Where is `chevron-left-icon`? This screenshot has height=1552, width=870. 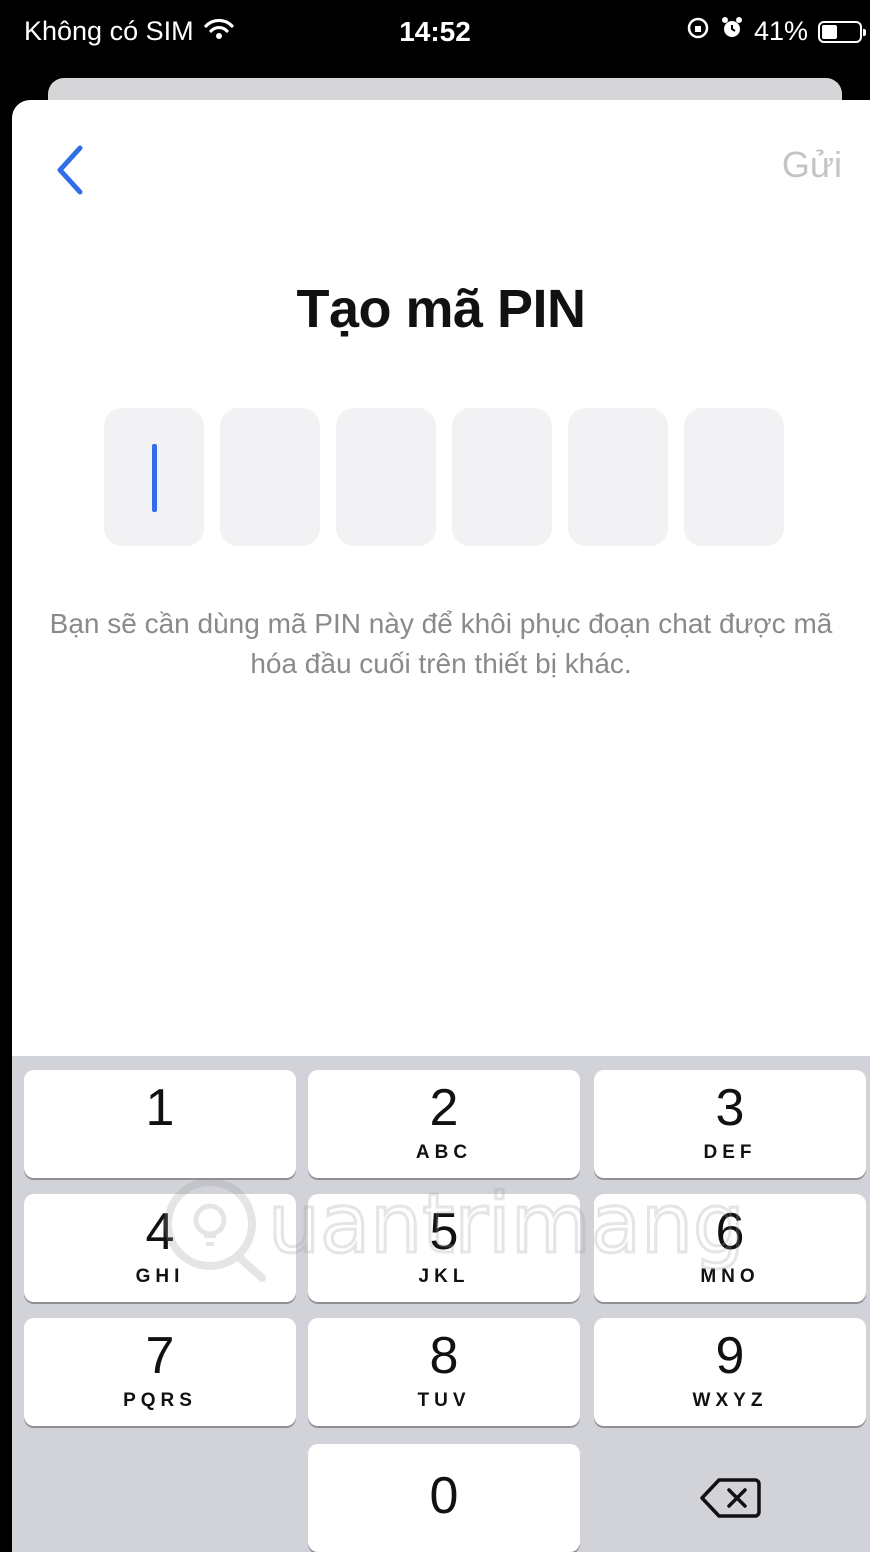
chevron-left-icon is located at coordinates (70, 170).